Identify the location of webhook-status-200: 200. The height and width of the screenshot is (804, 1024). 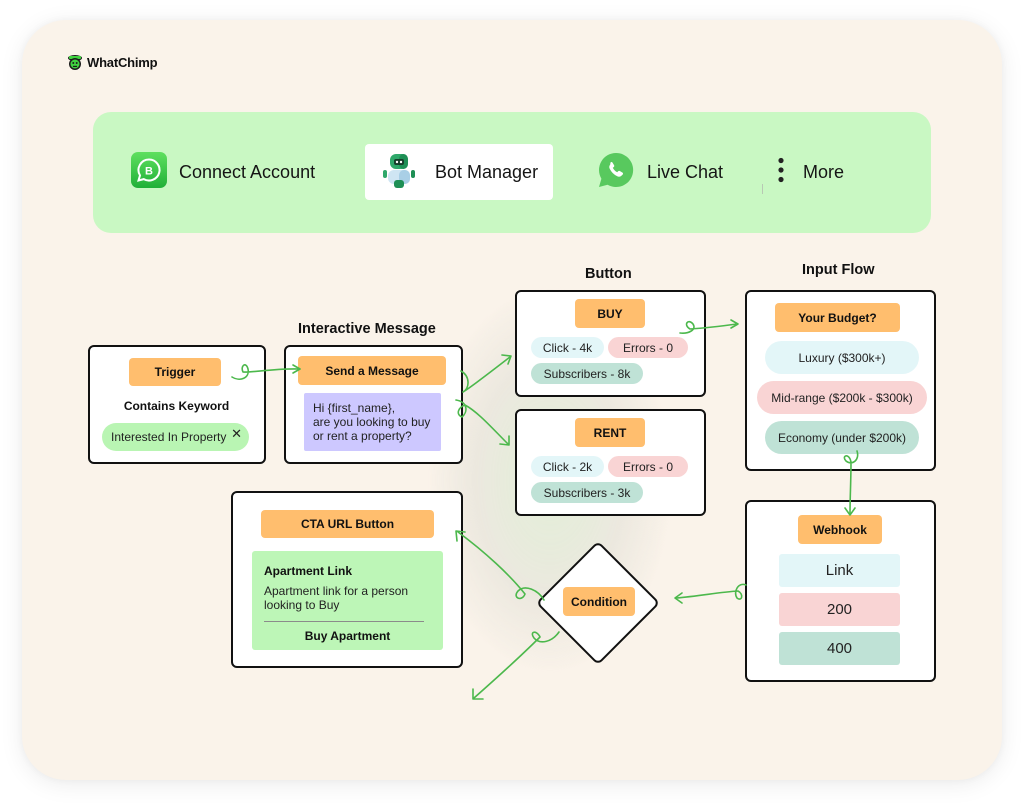
(839, 609).